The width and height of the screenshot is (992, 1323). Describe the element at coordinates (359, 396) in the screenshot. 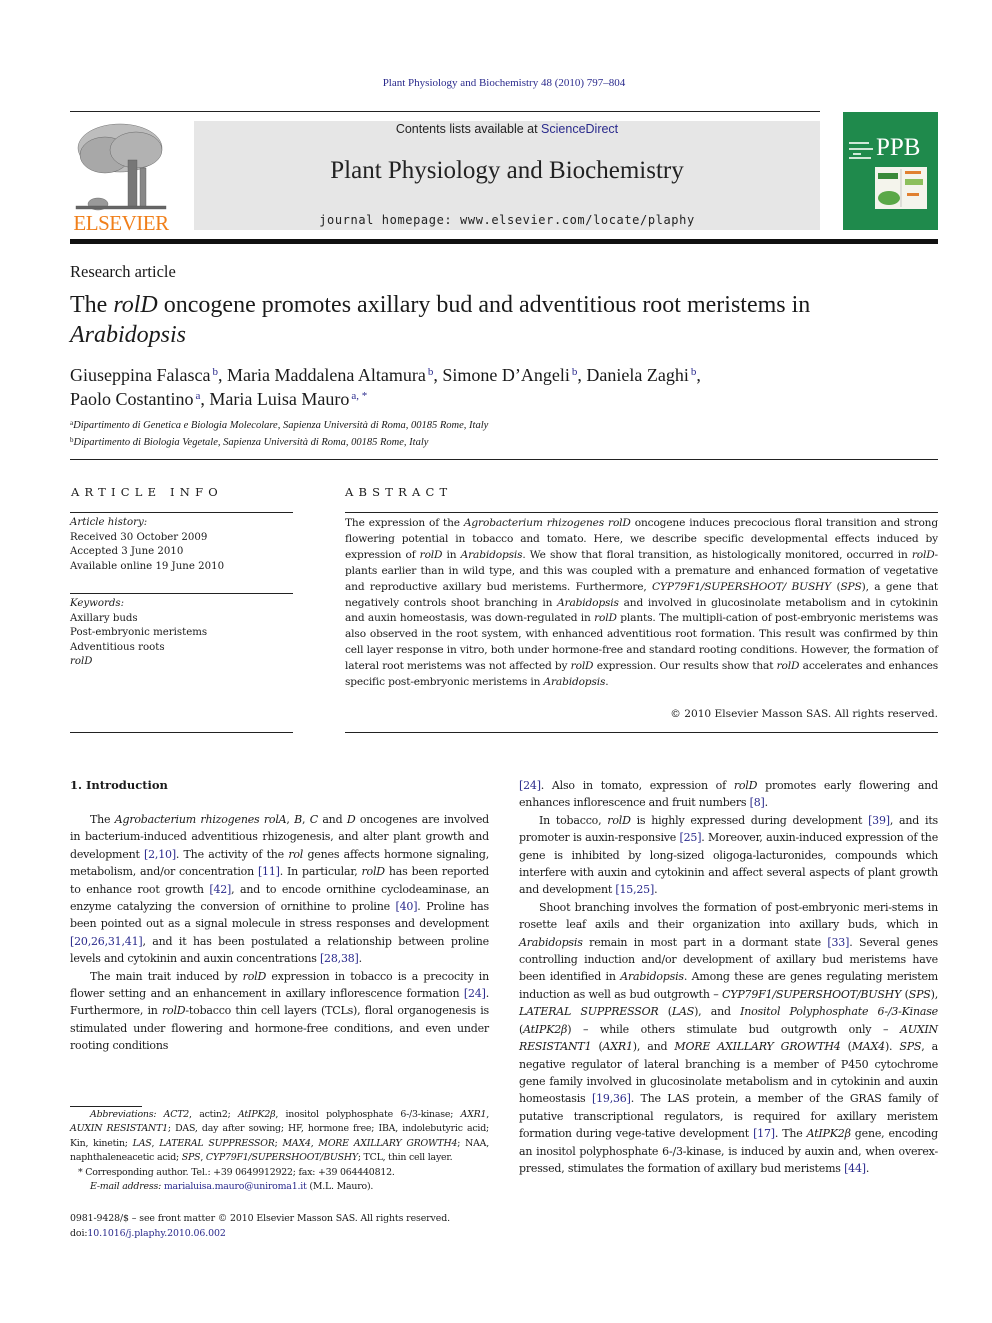

I see `author-affiliation-marker: a, *` at that location.